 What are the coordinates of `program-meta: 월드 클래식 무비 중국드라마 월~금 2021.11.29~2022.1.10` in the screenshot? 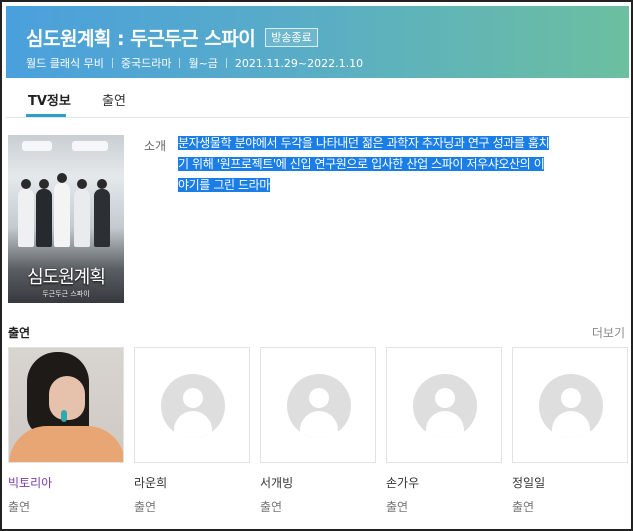 It's located at (194, 63).